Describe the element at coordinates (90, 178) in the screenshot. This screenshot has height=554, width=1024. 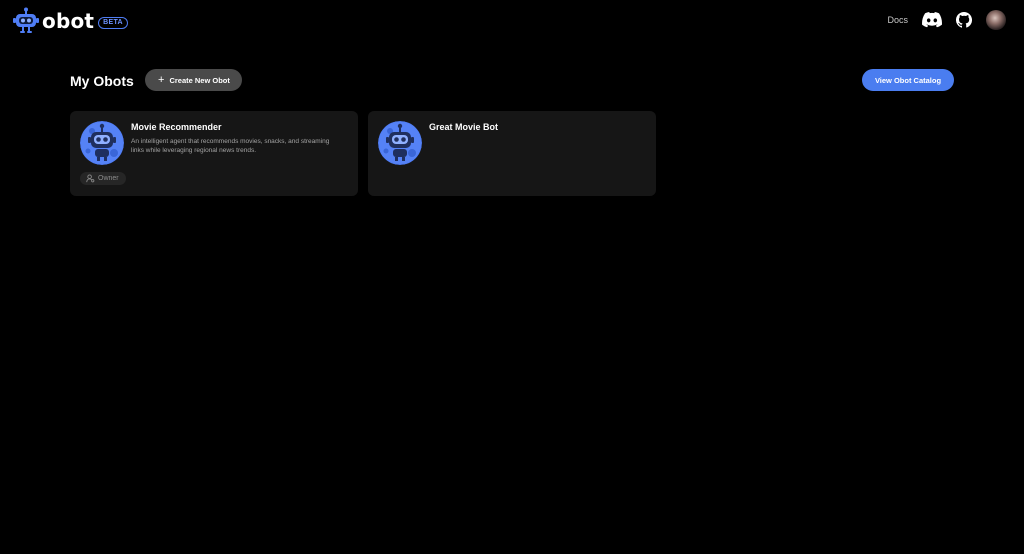
I see `user-key-icon` at that location.